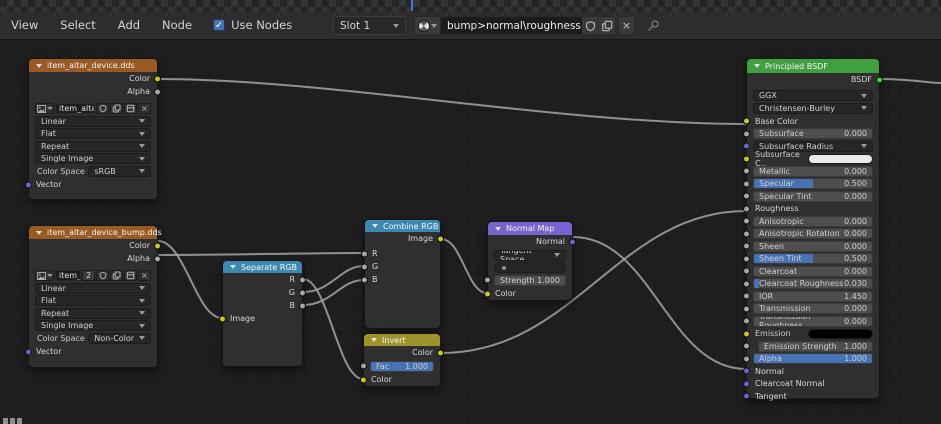  Describe the element at coordinates (402, 360) in the screenshot. I see `node-invert: Invert Color Fac 1.000 Color` at that location.